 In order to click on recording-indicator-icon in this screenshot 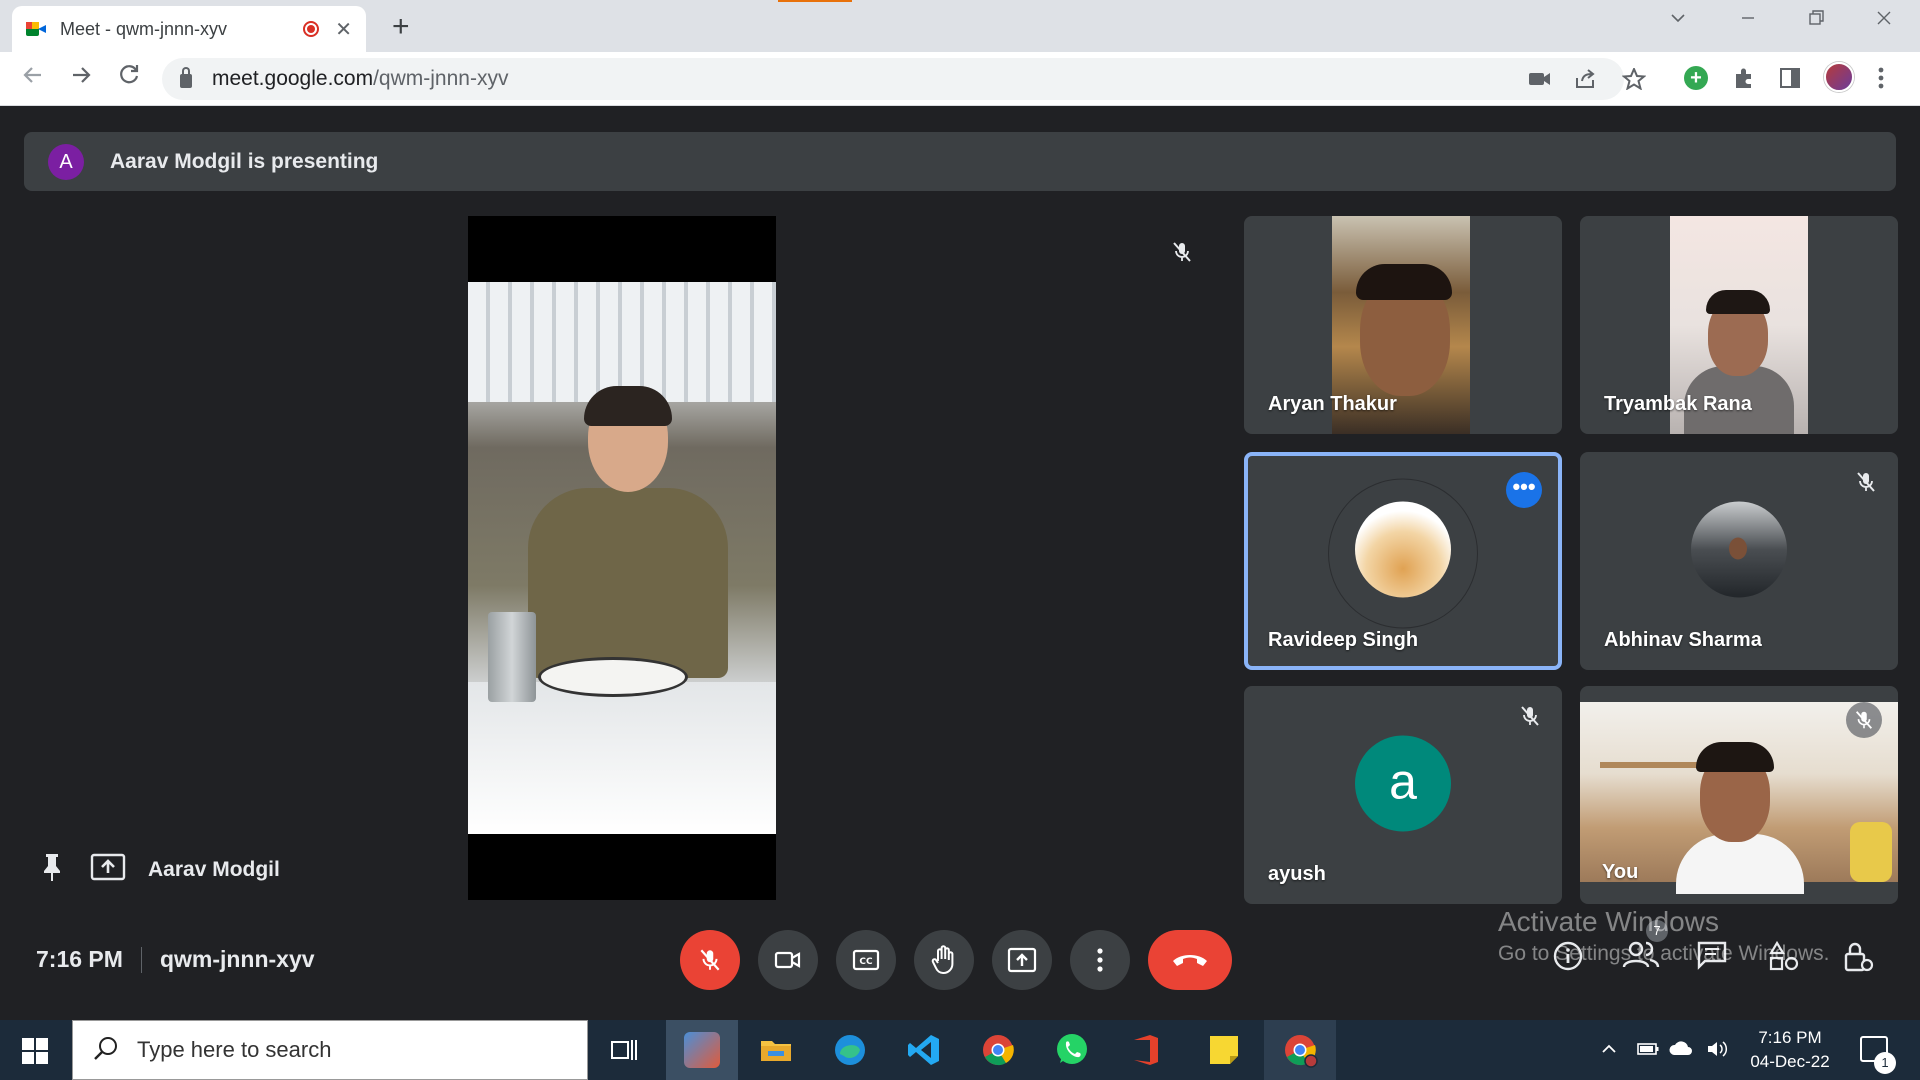, I will do `click(311, 29)`.